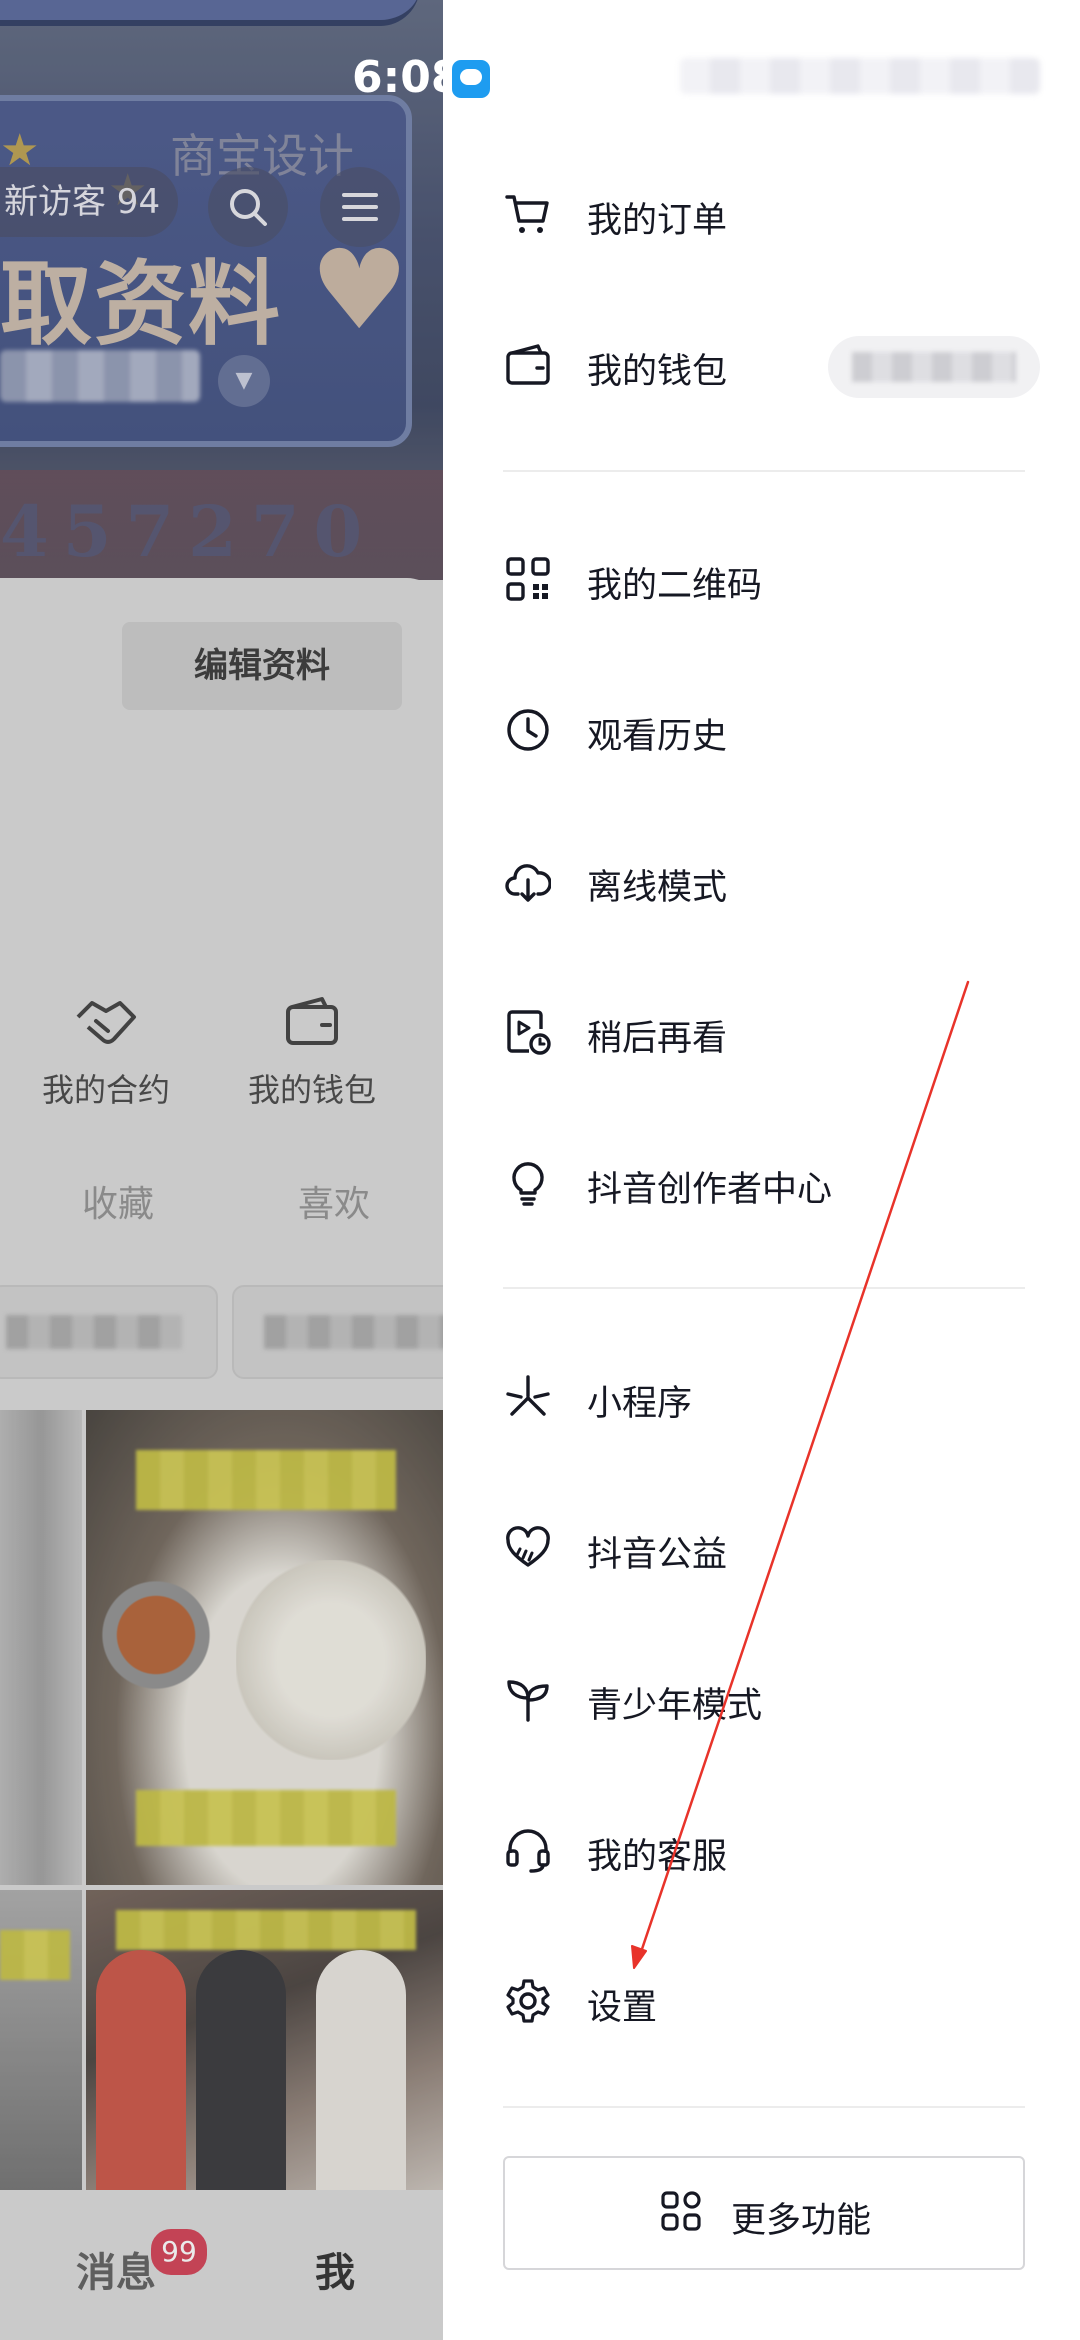  I want to click on drawer-item-customer-service: 我的客服, so click(761, 1850).